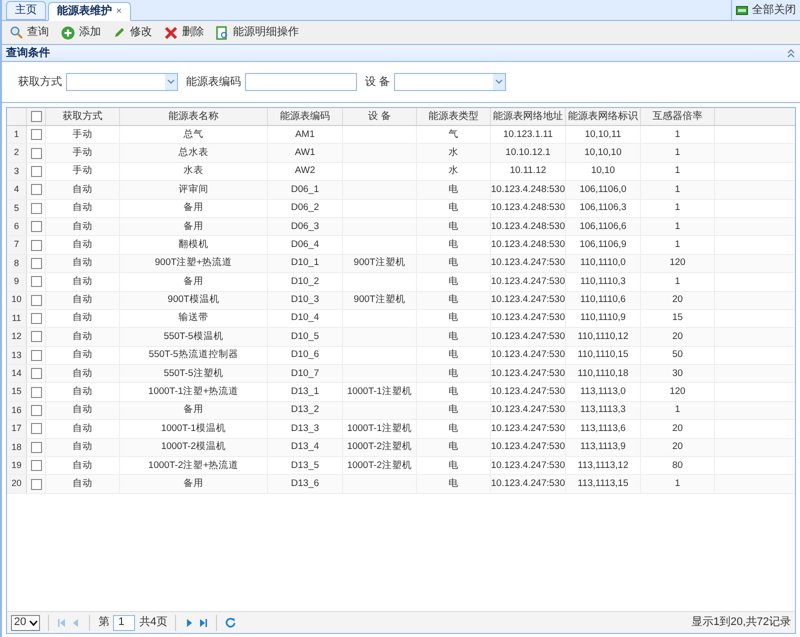  Describe the element at coordinates (81, 32) in the screenshot. I see `toolbar-button: 添加` at that location.